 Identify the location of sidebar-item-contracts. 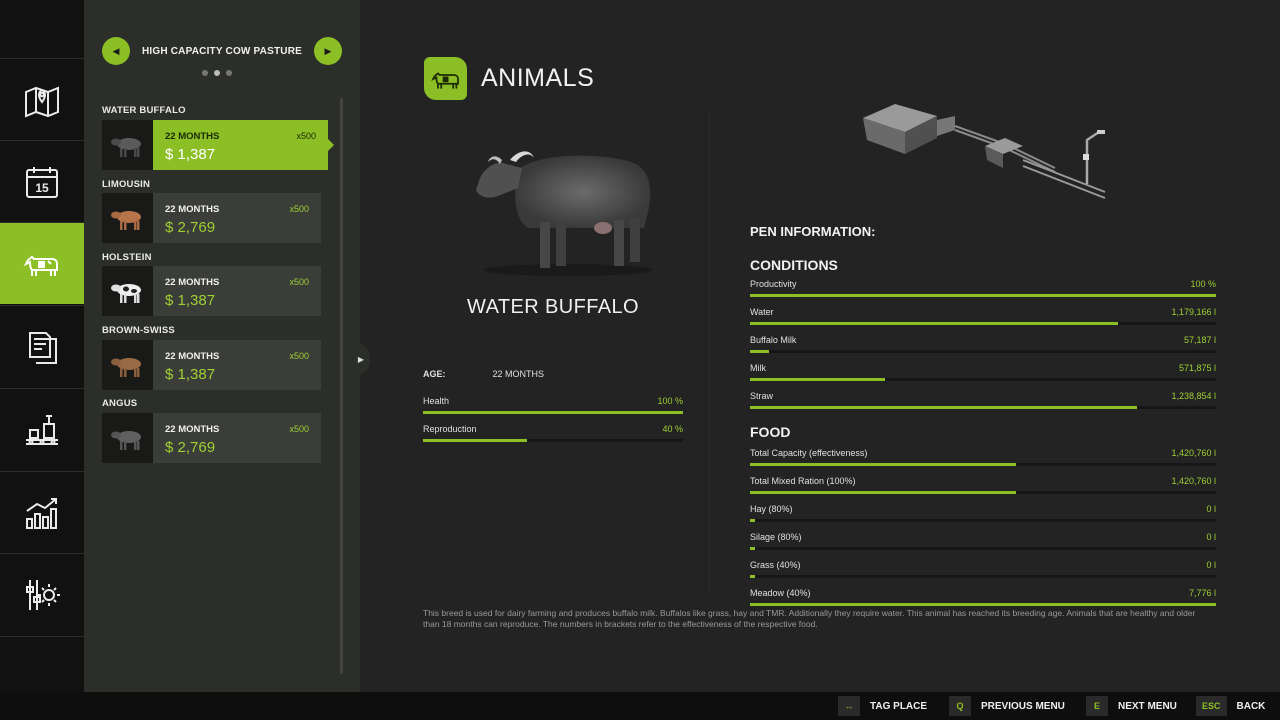
(42, 346).